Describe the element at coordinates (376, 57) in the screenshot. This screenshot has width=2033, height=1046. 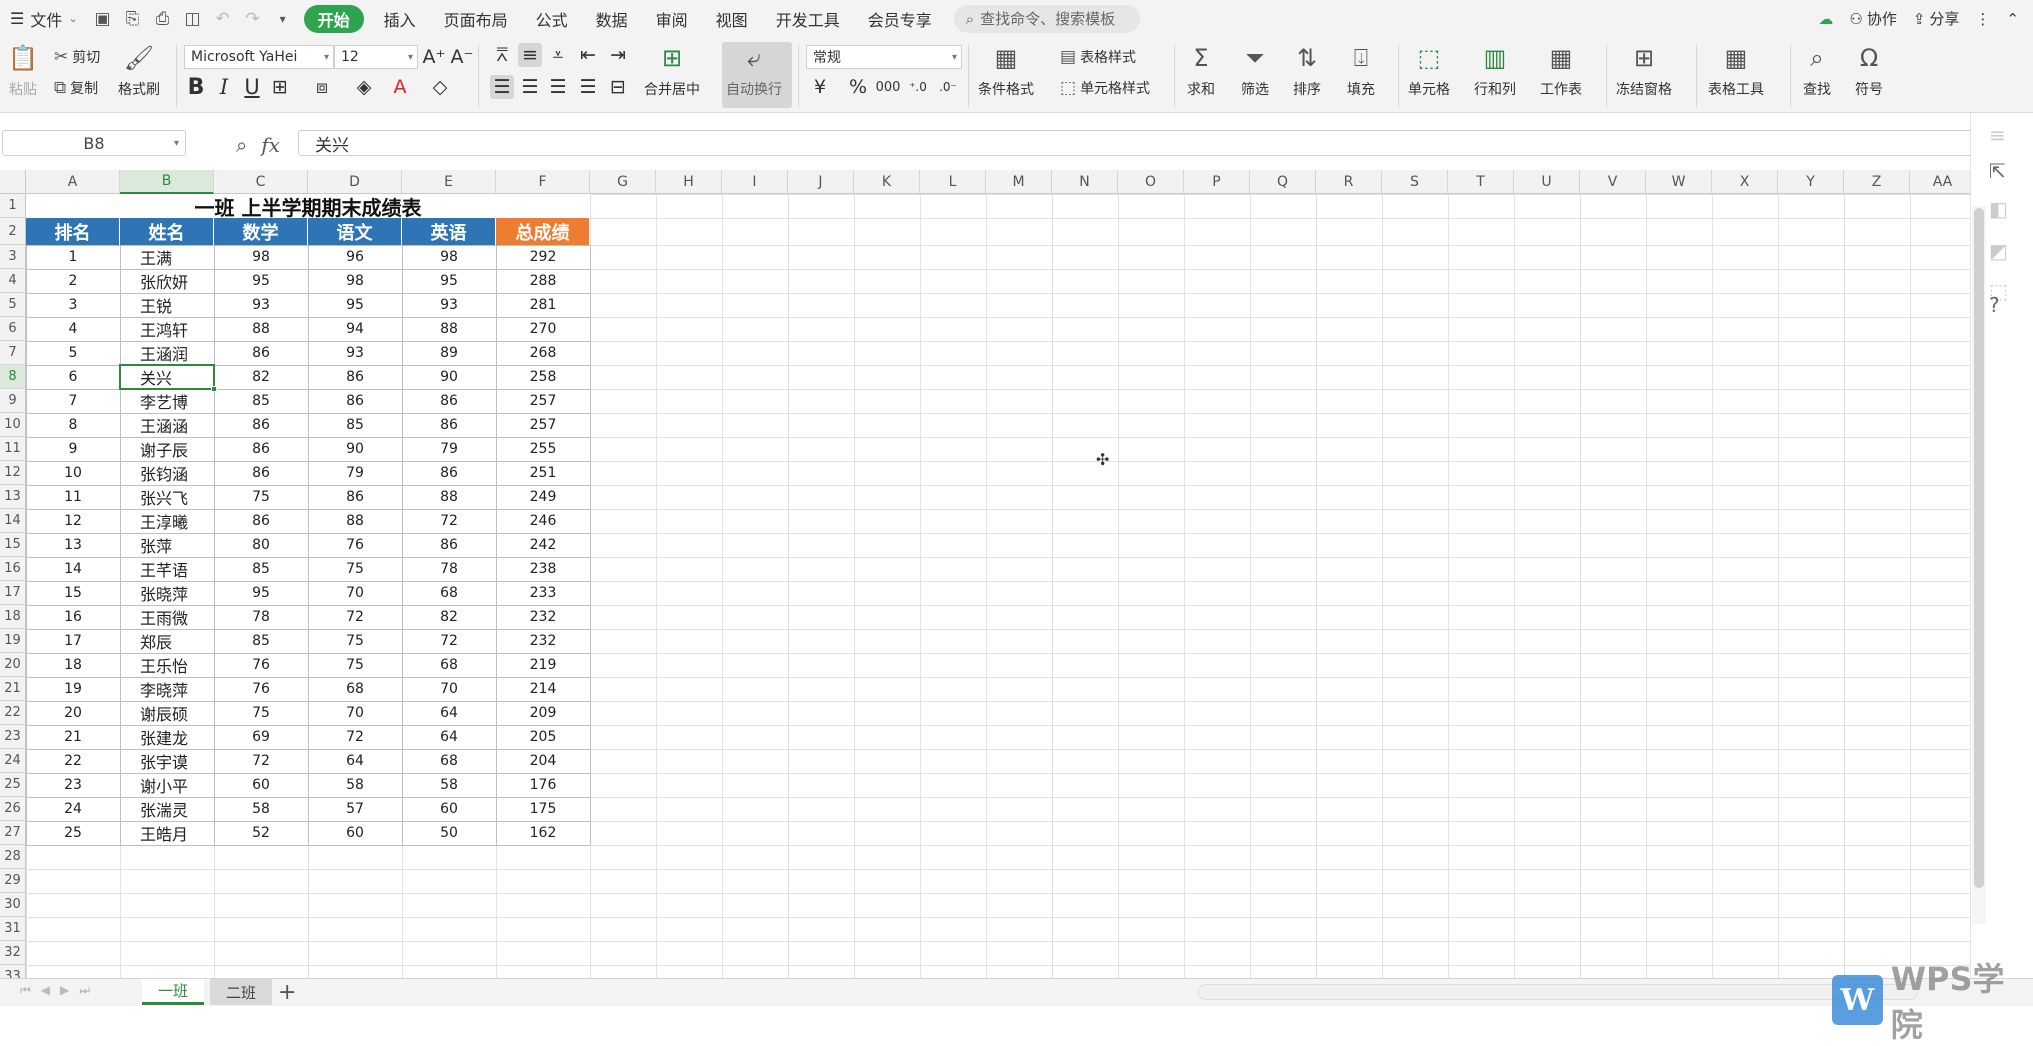
I see `font-size-select: 12 ▾` at that location.